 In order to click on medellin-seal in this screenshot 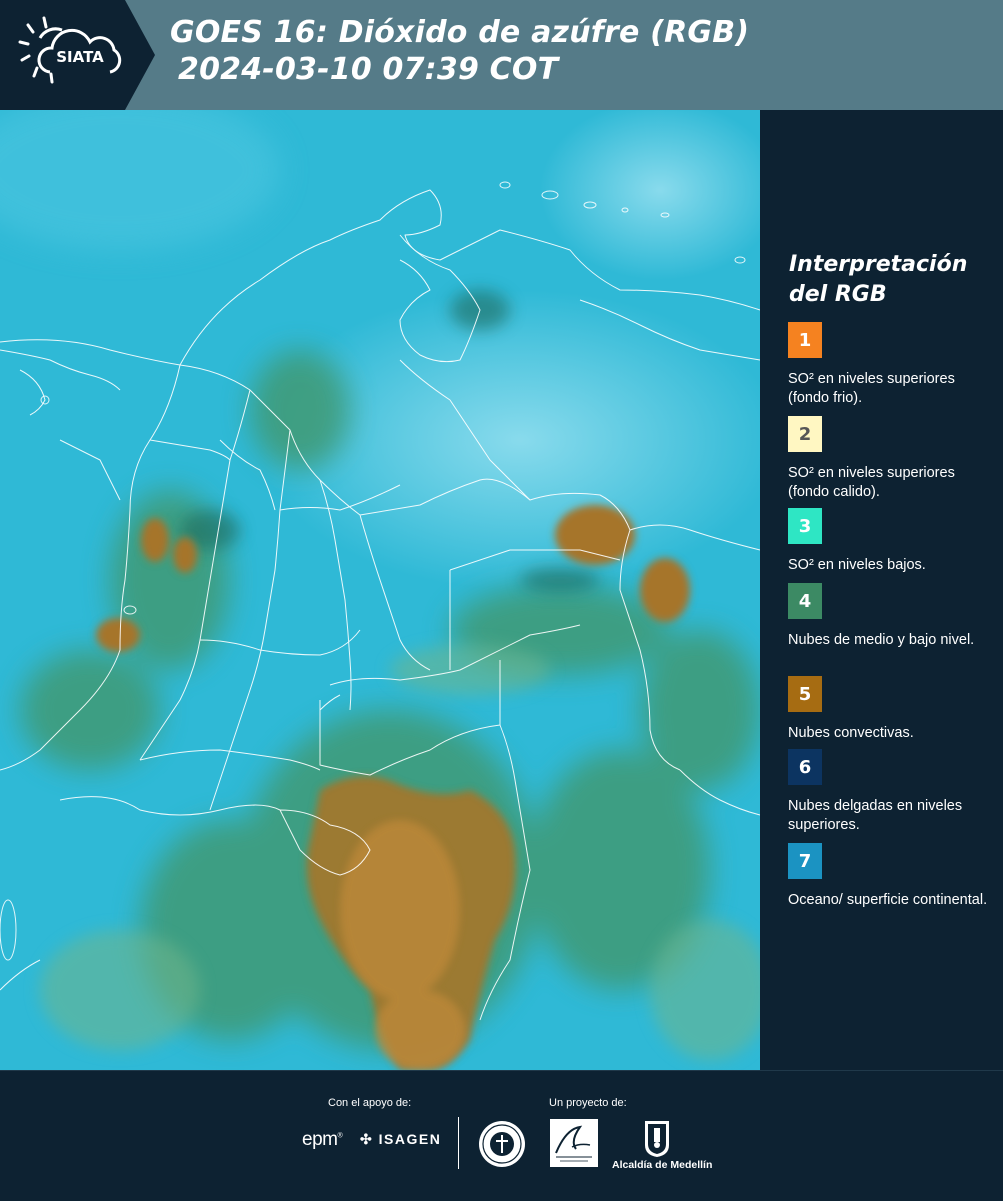, I will do `click(502, 1146)`.